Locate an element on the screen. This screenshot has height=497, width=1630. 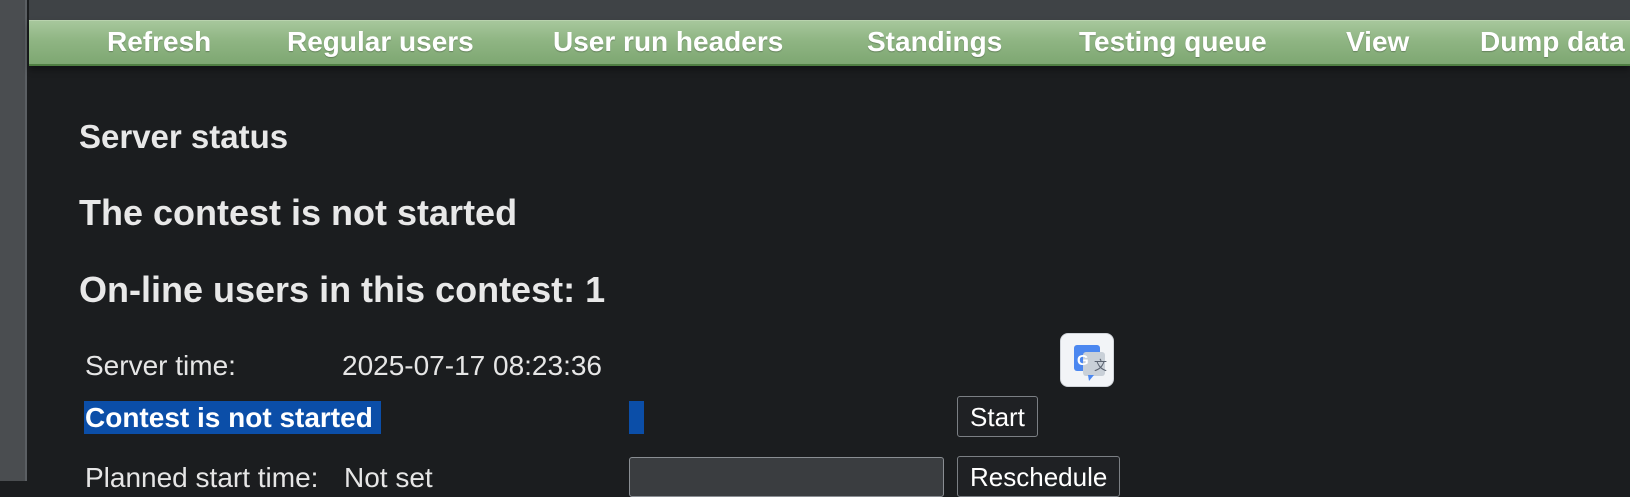
selection-highlight is located at coordinates (636, 417).